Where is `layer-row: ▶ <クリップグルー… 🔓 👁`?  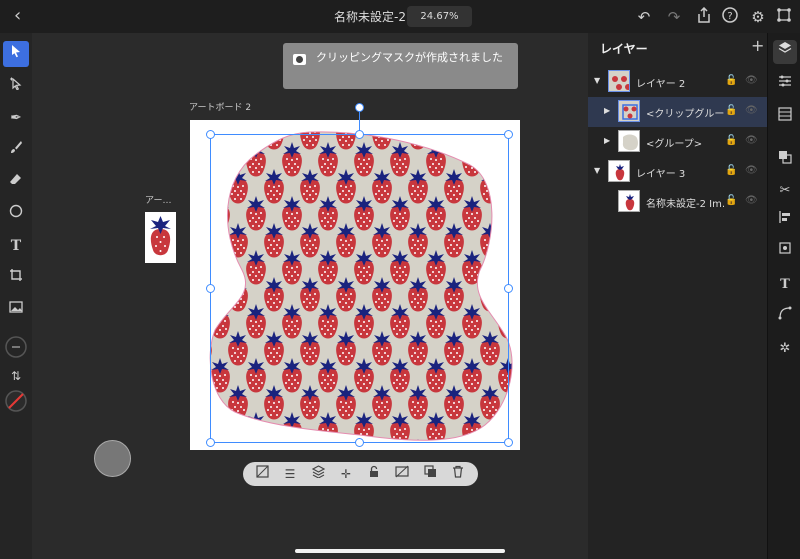 layer-row: ▶ <クリップグルー… 🔓 👁 is located at coordinates (677, 112).